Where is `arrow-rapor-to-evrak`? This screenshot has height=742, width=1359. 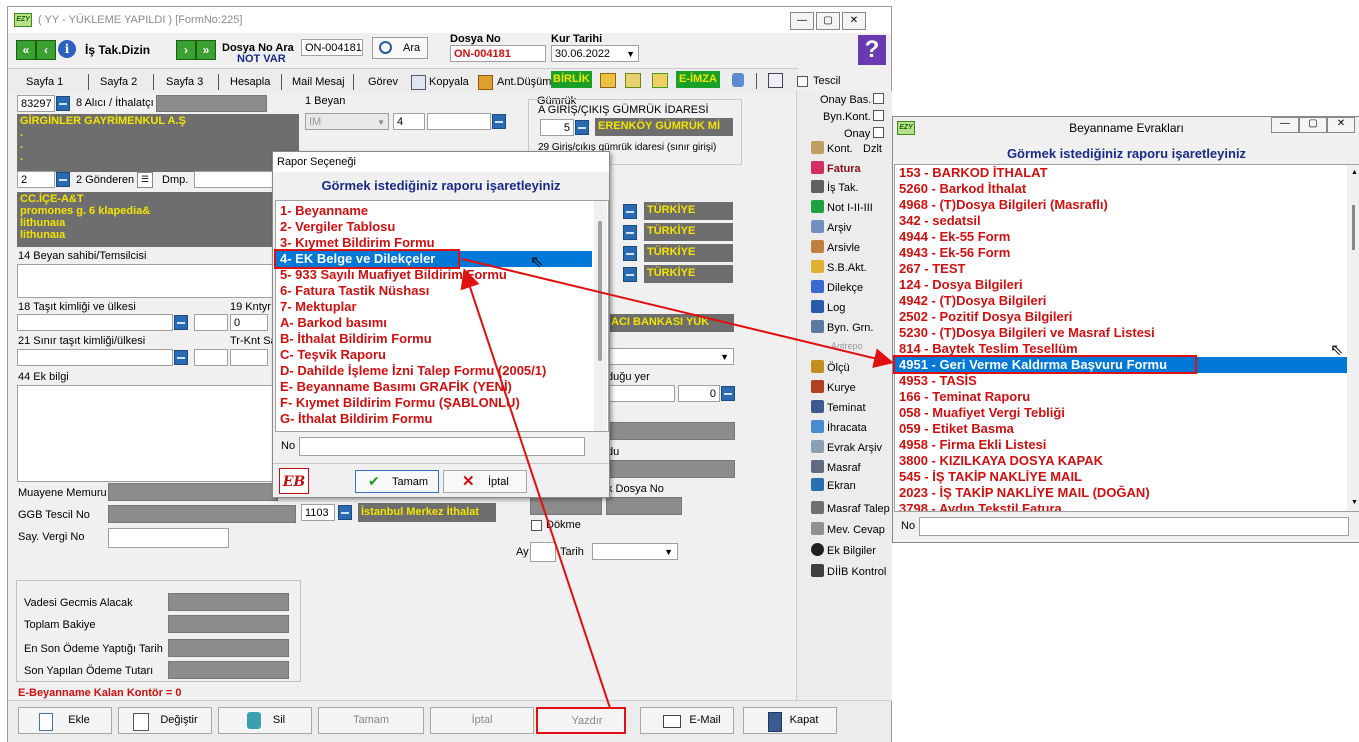
arrow-rapor-to-evrak is located at coordinates (677, 313).